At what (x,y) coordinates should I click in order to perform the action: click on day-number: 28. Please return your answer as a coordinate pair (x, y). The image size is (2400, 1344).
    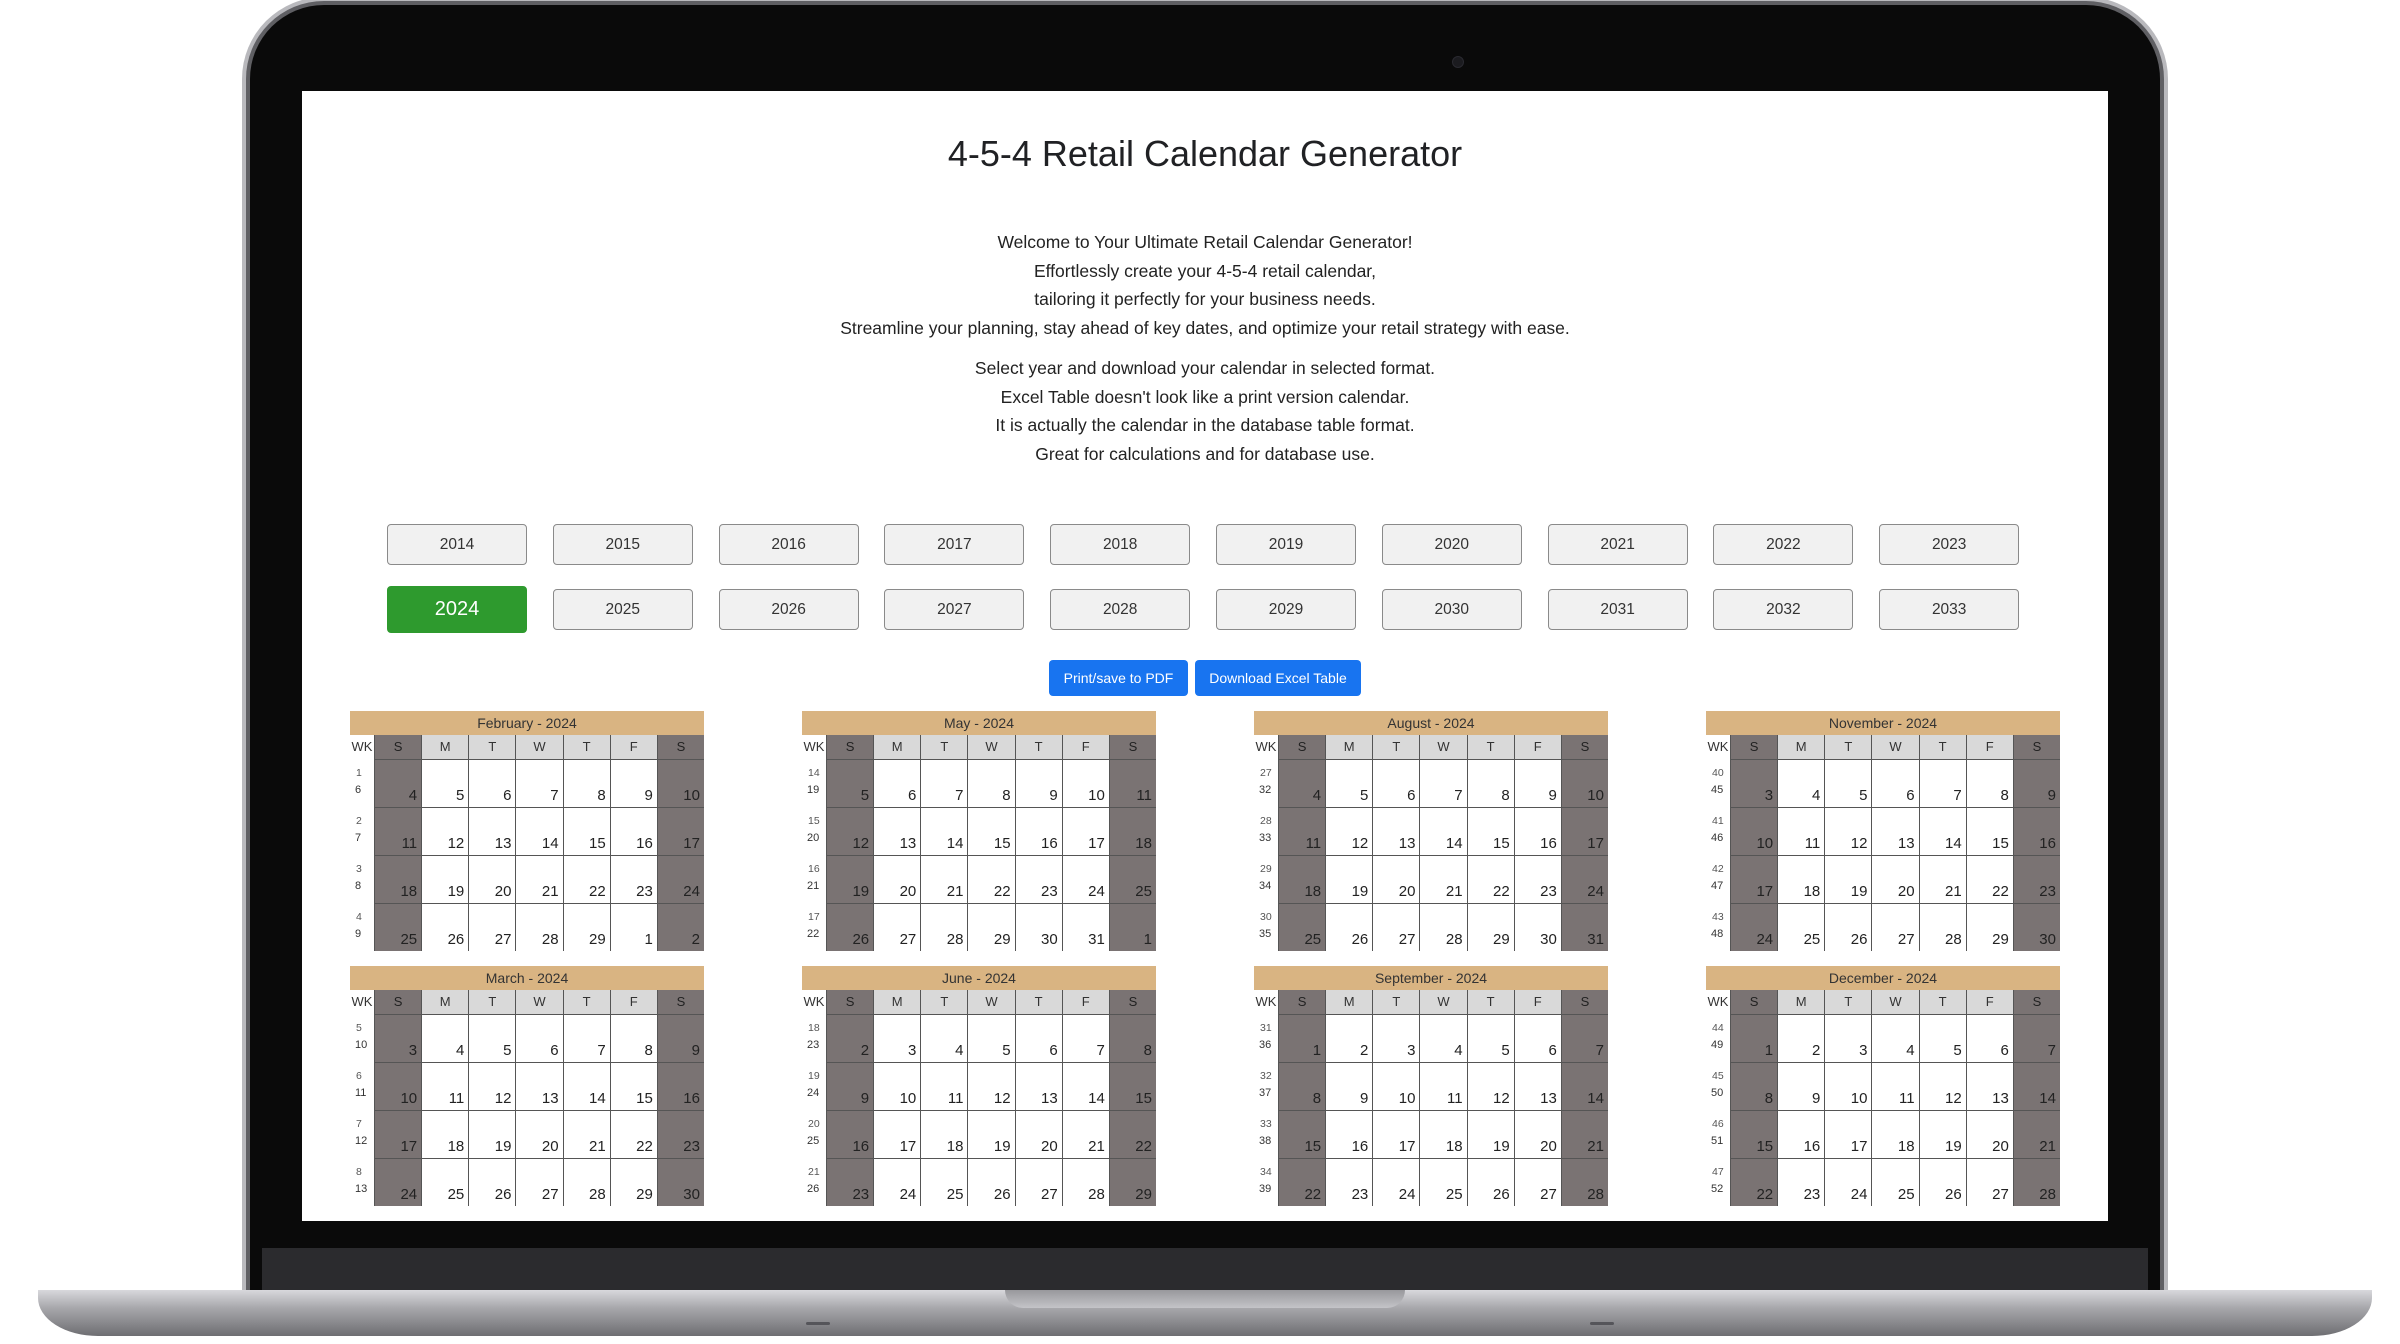
    Looking at the image, I should click on (1454, 939).